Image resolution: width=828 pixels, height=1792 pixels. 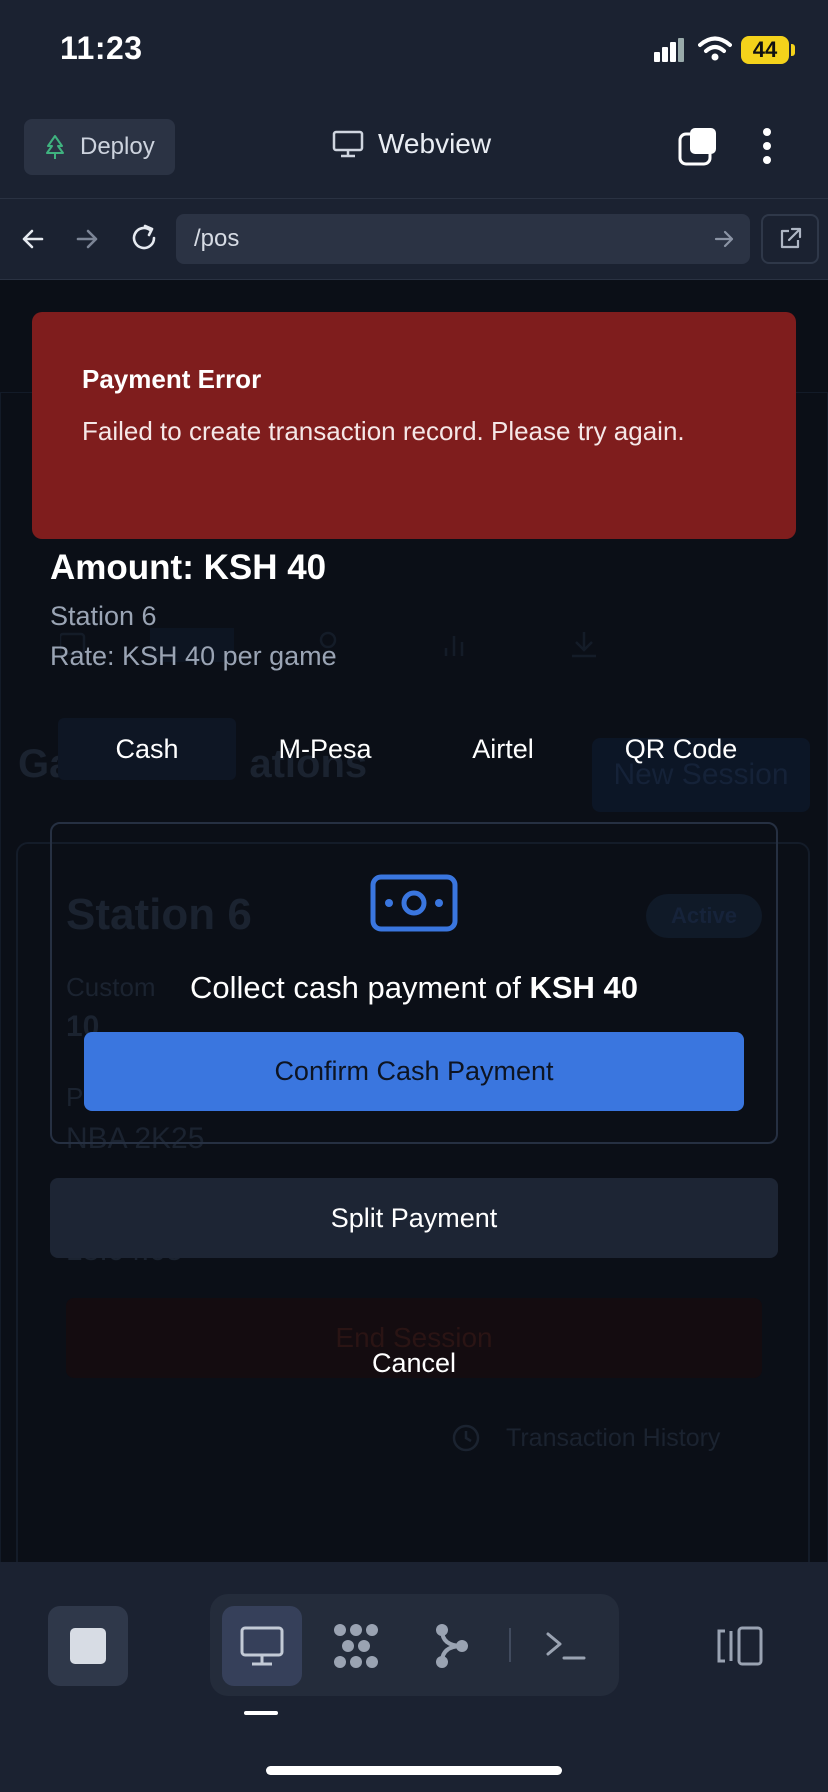 I want to click on tab-cash: Cash, so click(x=147, y=749).